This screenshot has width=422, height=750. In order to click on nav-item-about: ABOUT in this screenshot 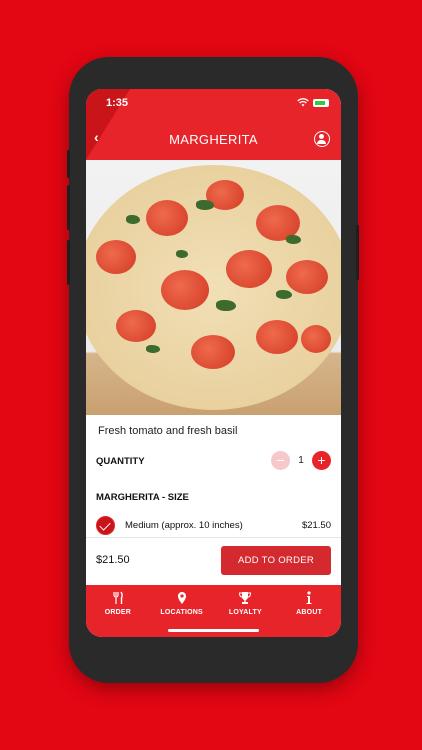, I will do `click(309, 611)`.